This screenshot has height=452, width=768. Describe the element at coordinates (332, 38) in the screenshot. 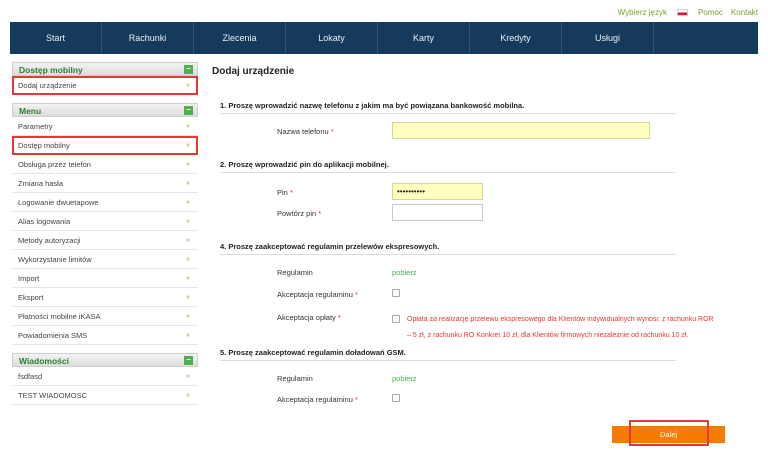

I see `nav-lokaty: Lokaty` at that location.